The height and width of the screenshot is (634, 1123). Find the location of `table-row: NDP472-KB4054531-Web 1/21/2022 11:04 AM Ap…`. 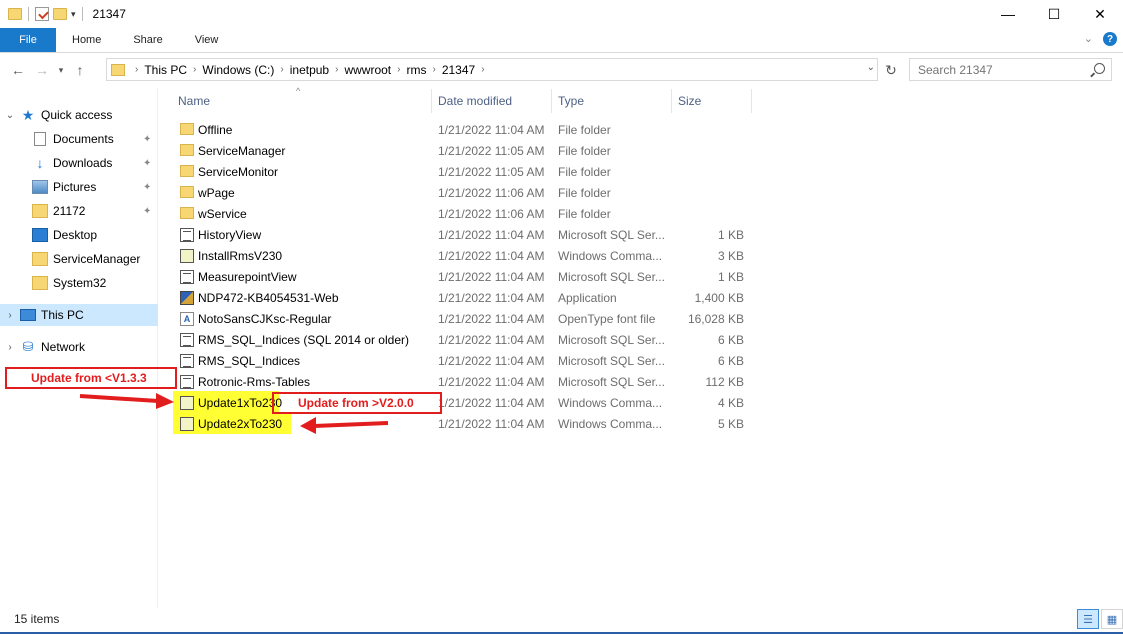

table-row: NDP472-KB4054531-Web 1/21/2022 11:04 AM Ap… is located at coordinates (464, 297).